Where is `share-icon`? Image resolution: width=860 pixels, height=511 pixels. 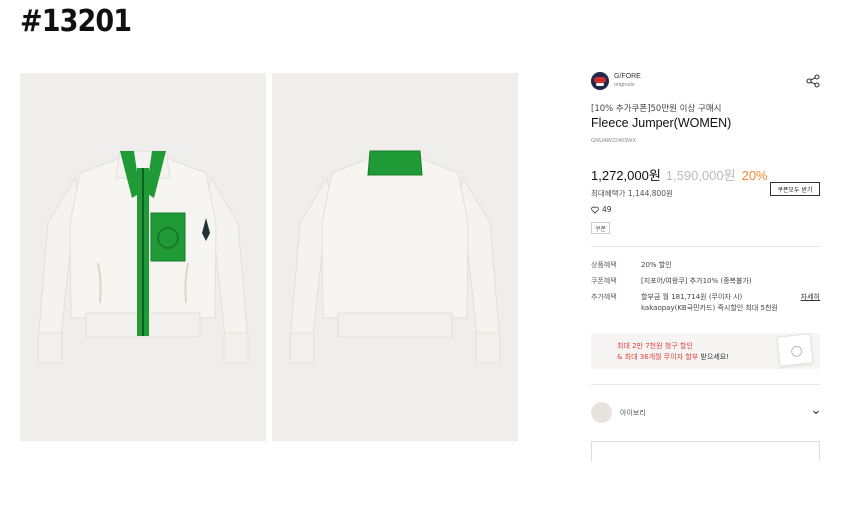 share-icon is located at coordinates (813, 81).